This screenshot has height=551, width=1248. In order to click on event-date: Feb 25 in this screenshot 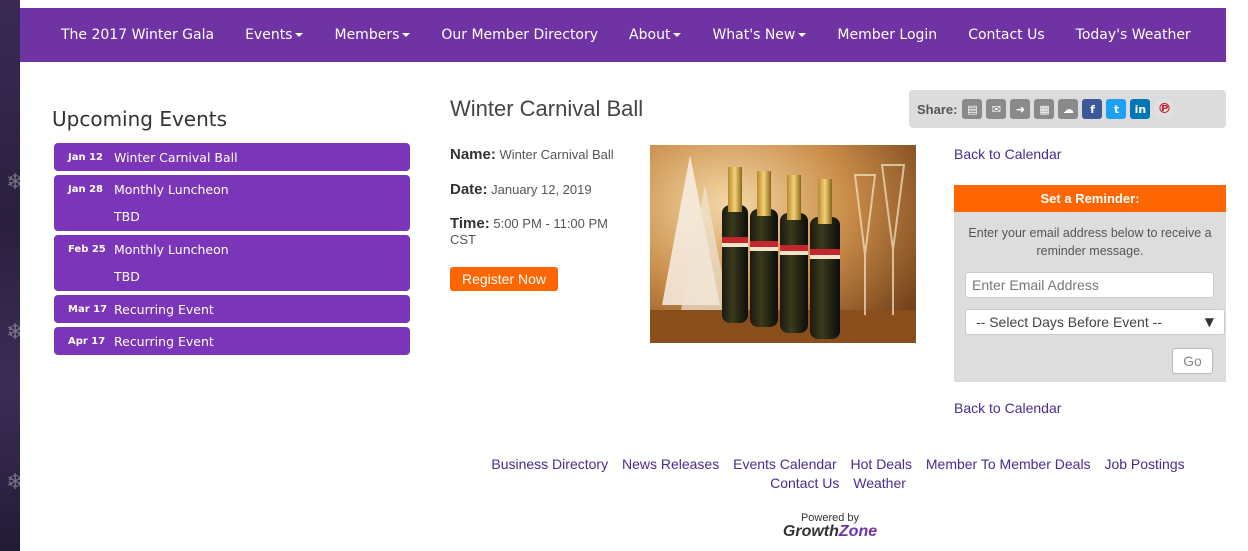, I will do `click(87, 249)`.